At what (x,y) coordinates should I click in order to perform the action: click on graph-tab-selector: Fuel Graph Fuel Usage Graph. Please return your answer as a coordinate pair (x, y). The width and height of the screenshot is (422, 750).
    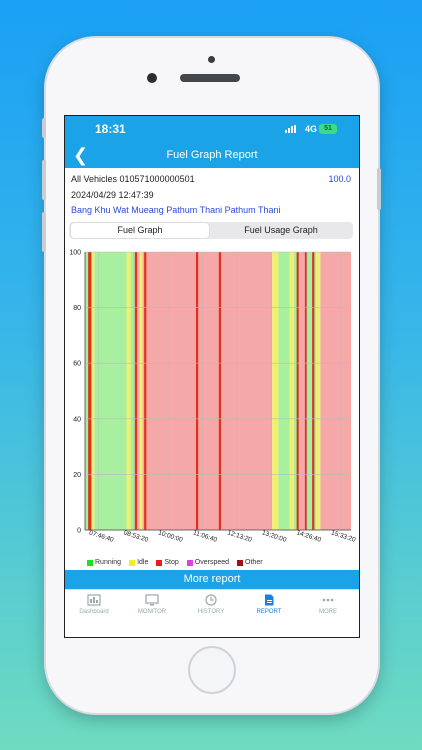
    Looking at the image, I should click on (211, 230).